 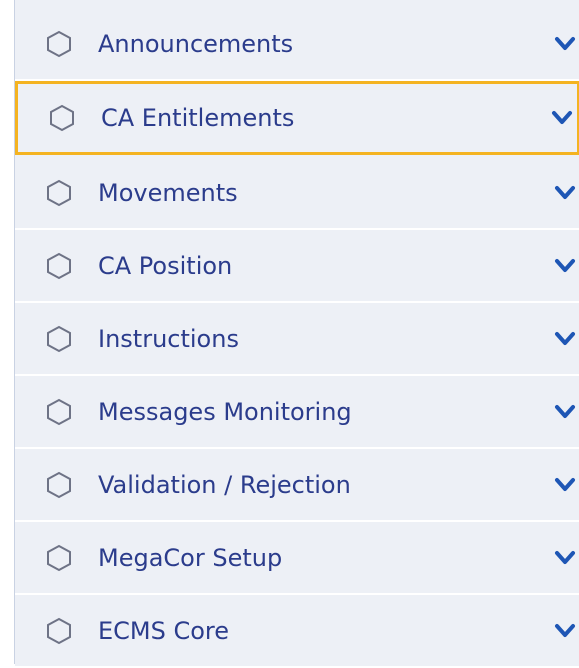 I want to click on menu-item-ca-entitlements: CA Entitlements, so click(x=297, y=118).